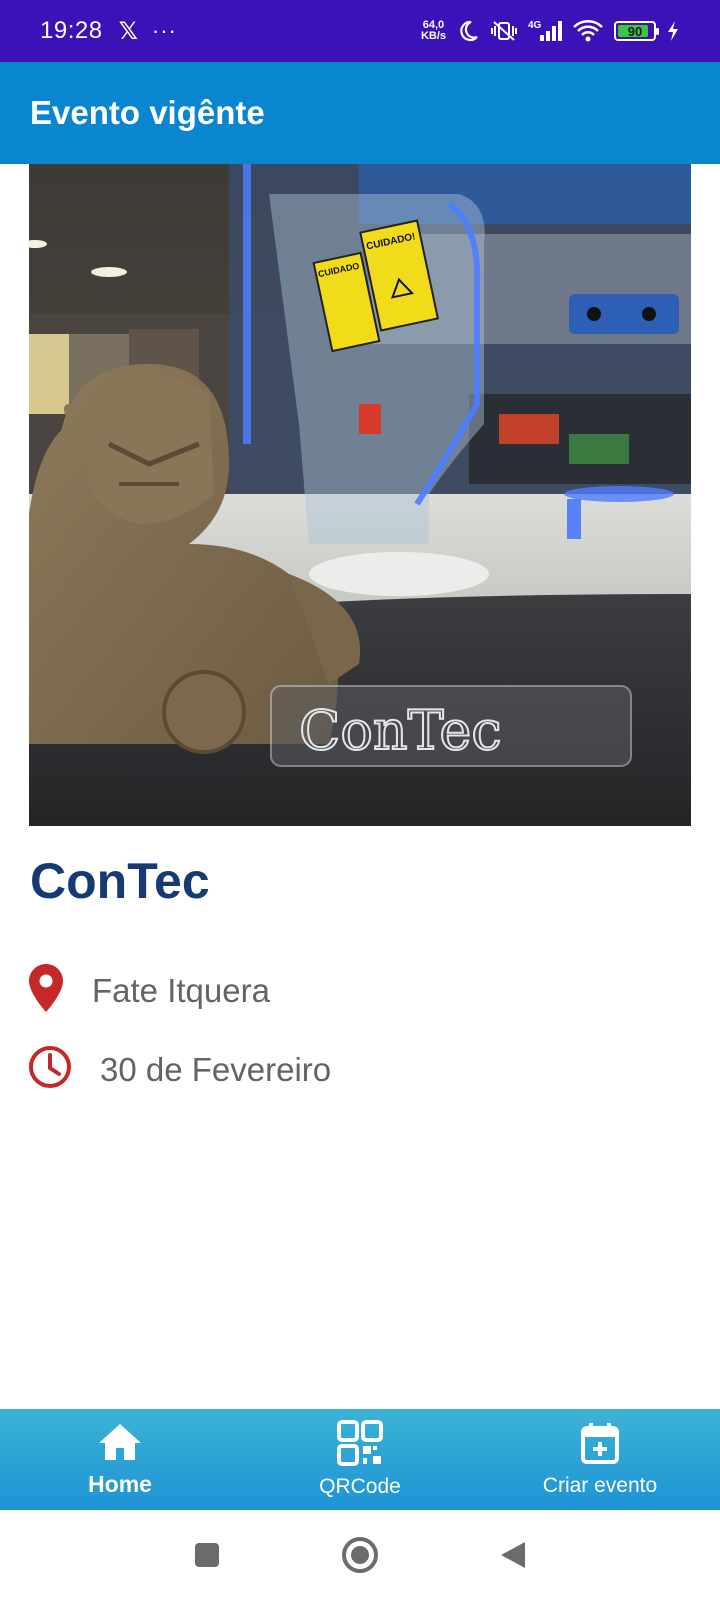 Image resolution: width=720 pixels, height=1600 pixels. What do you see at coordinates (120, 1444) in the screenshot?
I see `home-icon` at bounding box center [120, 1444].